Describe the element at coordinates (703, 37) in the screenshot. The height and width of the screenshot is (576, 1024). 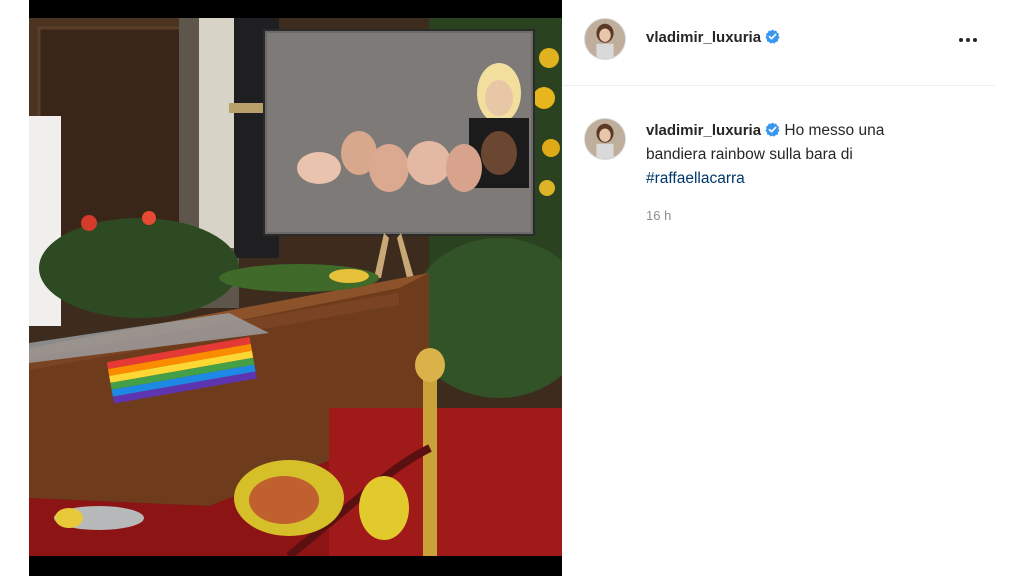
I see `header-username: vladimir_luxuria` at that location.